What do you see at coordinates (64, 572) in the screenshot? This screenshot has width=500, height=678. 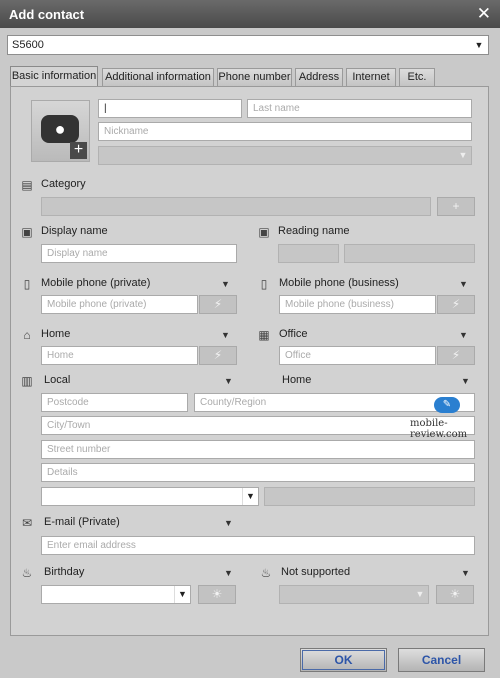 I see `birthday-label: Birthday` at bounding box center [64, 572].